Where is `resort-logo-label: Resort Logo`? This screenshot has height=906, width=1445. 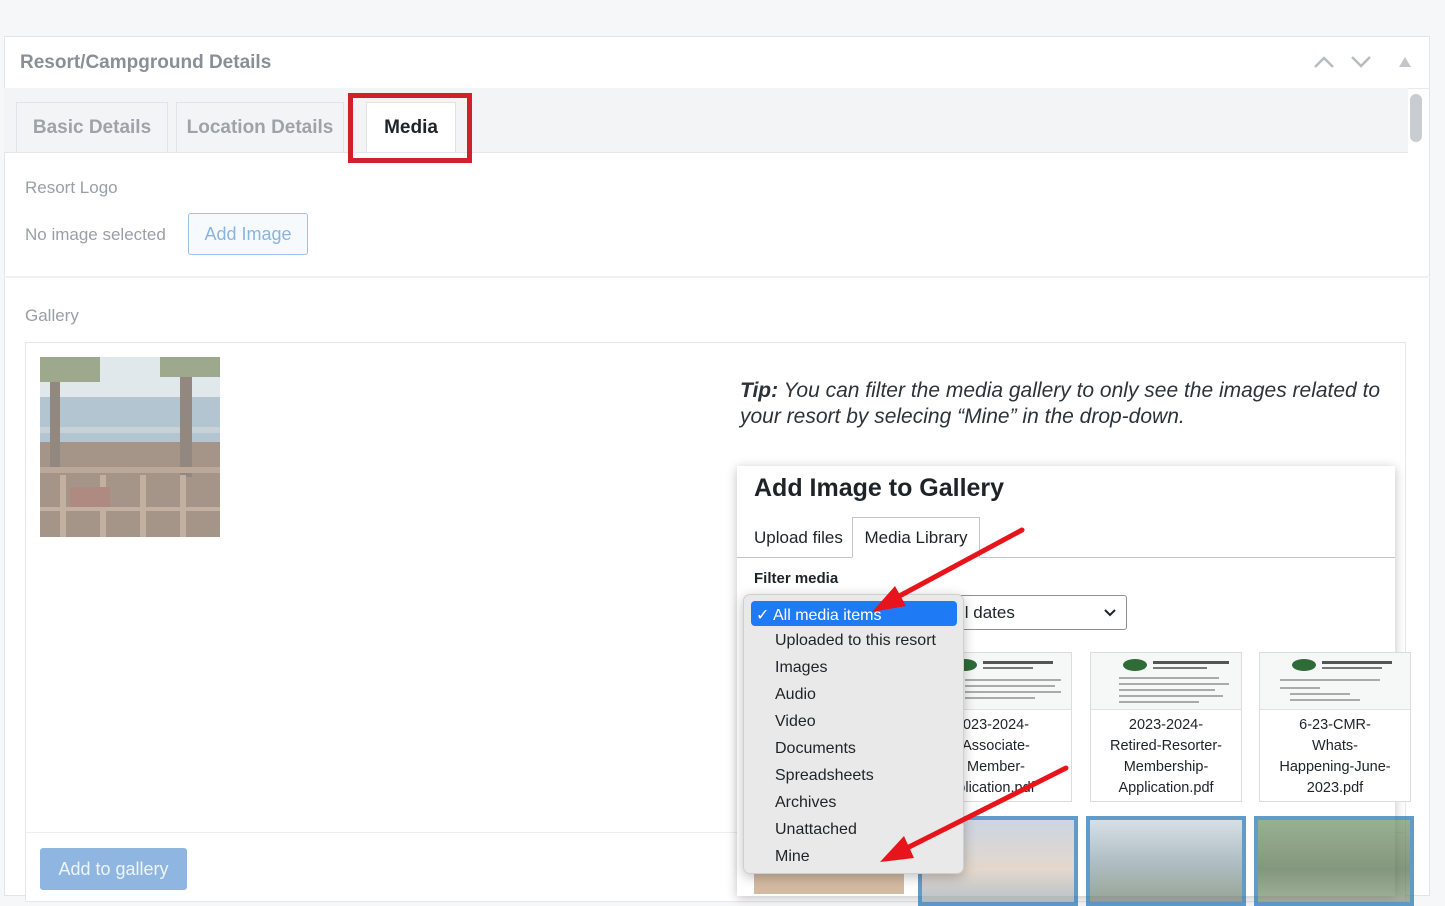 resort-logo-label: Resort Logo is located at coordinates (71, 187).